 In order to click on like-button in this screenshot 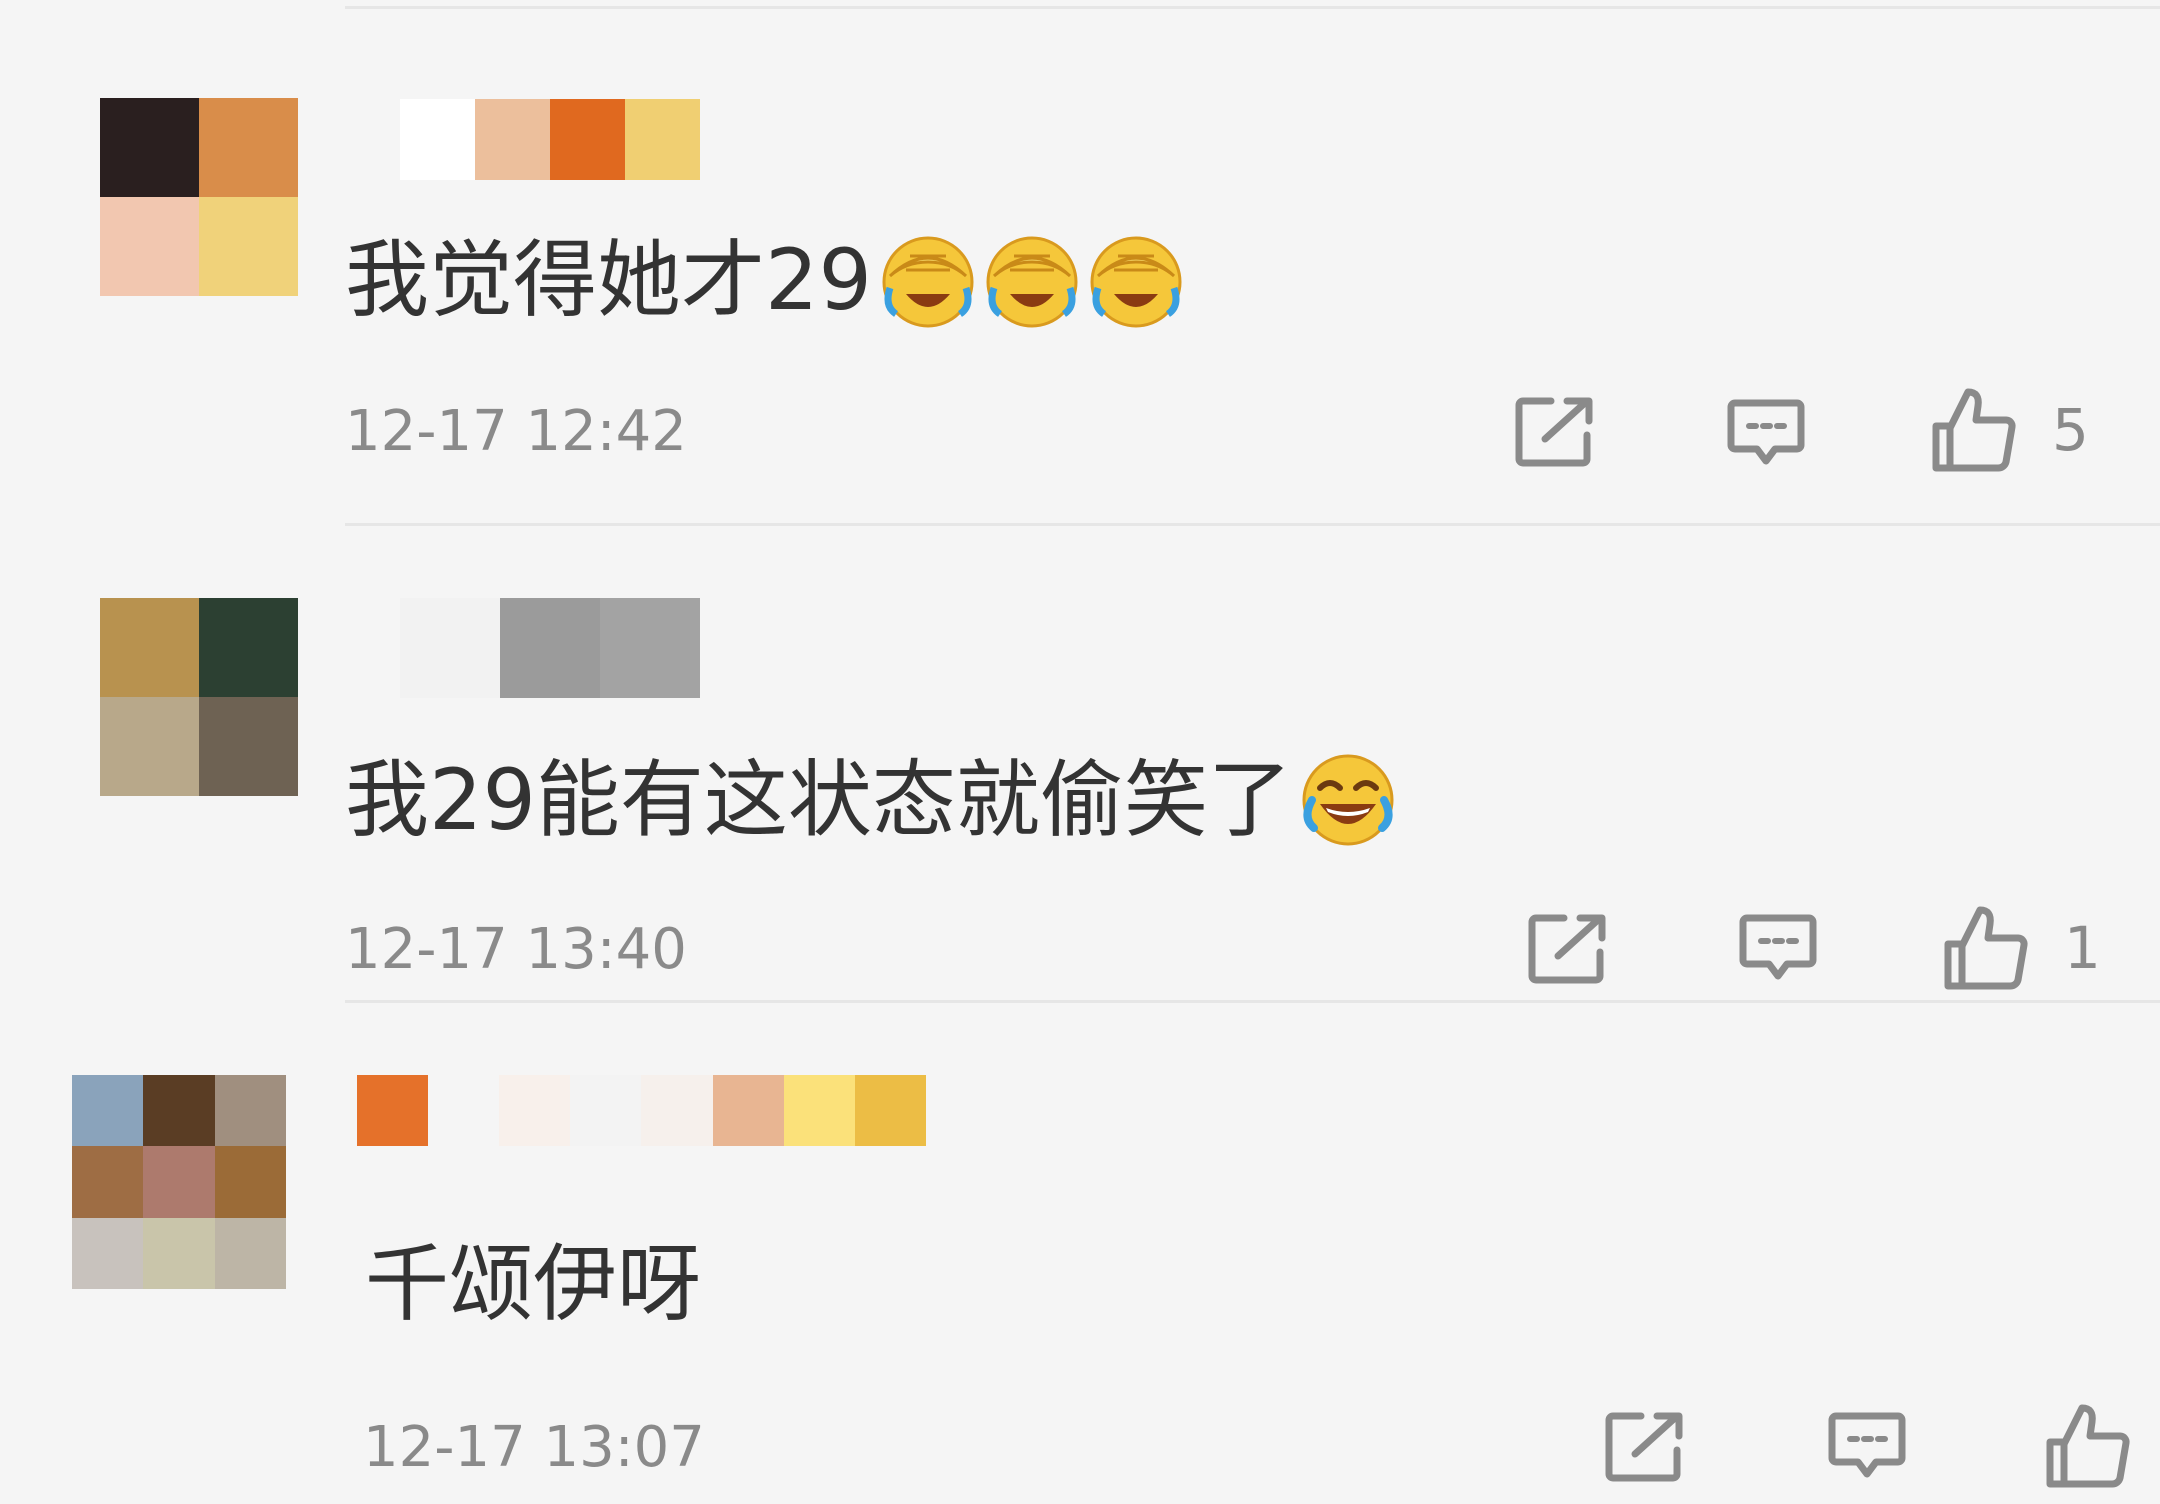, I will do `click(2088, 1446)`.